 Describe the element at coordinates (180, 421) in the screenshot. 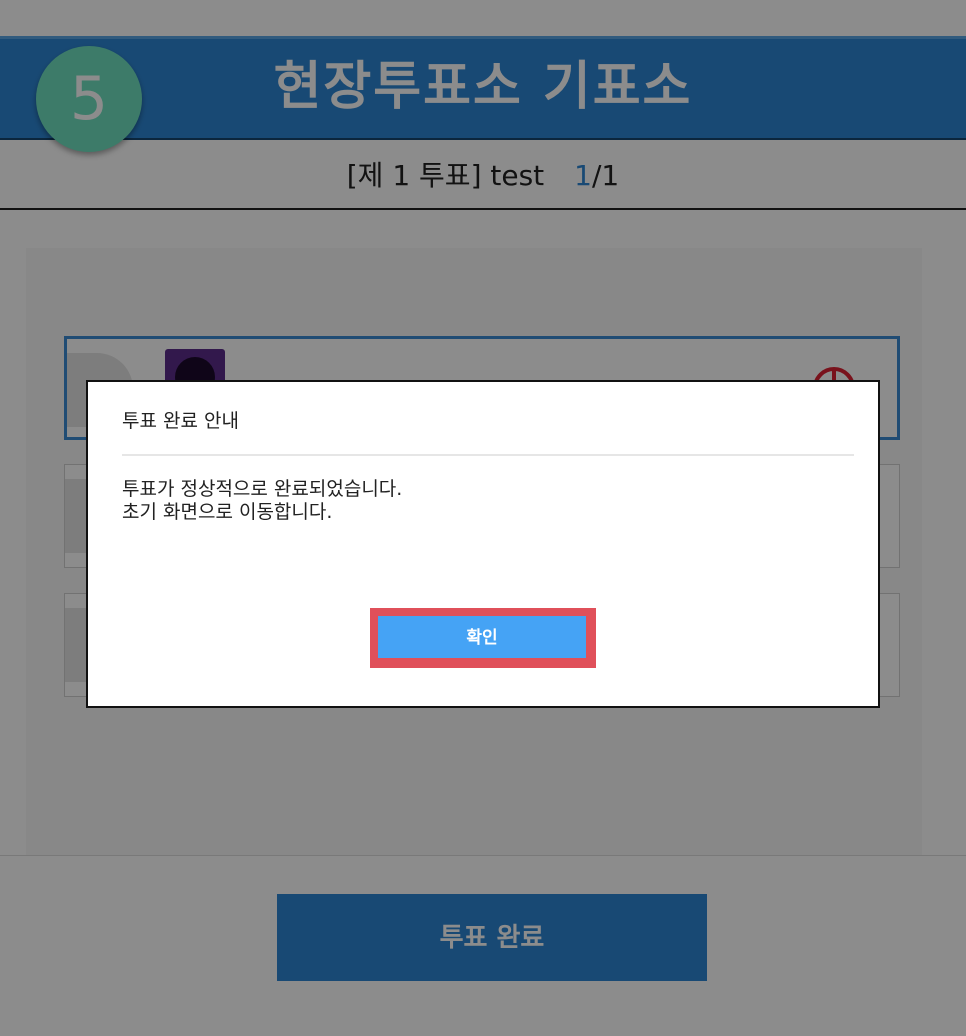

I see `dialog-title: 투표 완료 안내` at that location.